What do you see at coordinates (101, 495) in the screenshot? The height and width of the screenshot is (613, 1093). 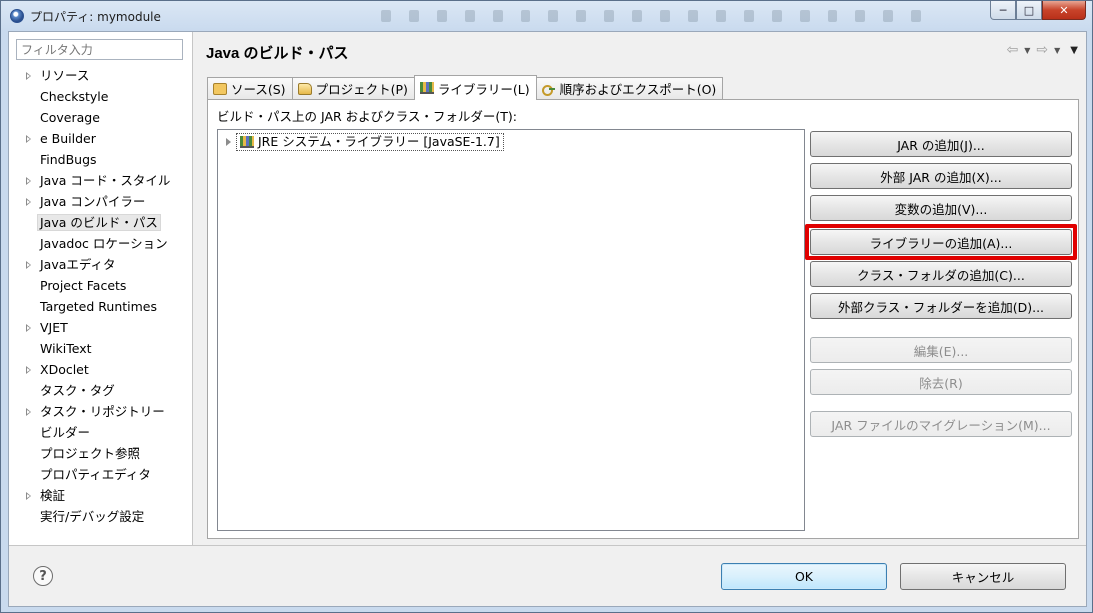 I see `tree-item: 検証` at bounding box center [101, 495].